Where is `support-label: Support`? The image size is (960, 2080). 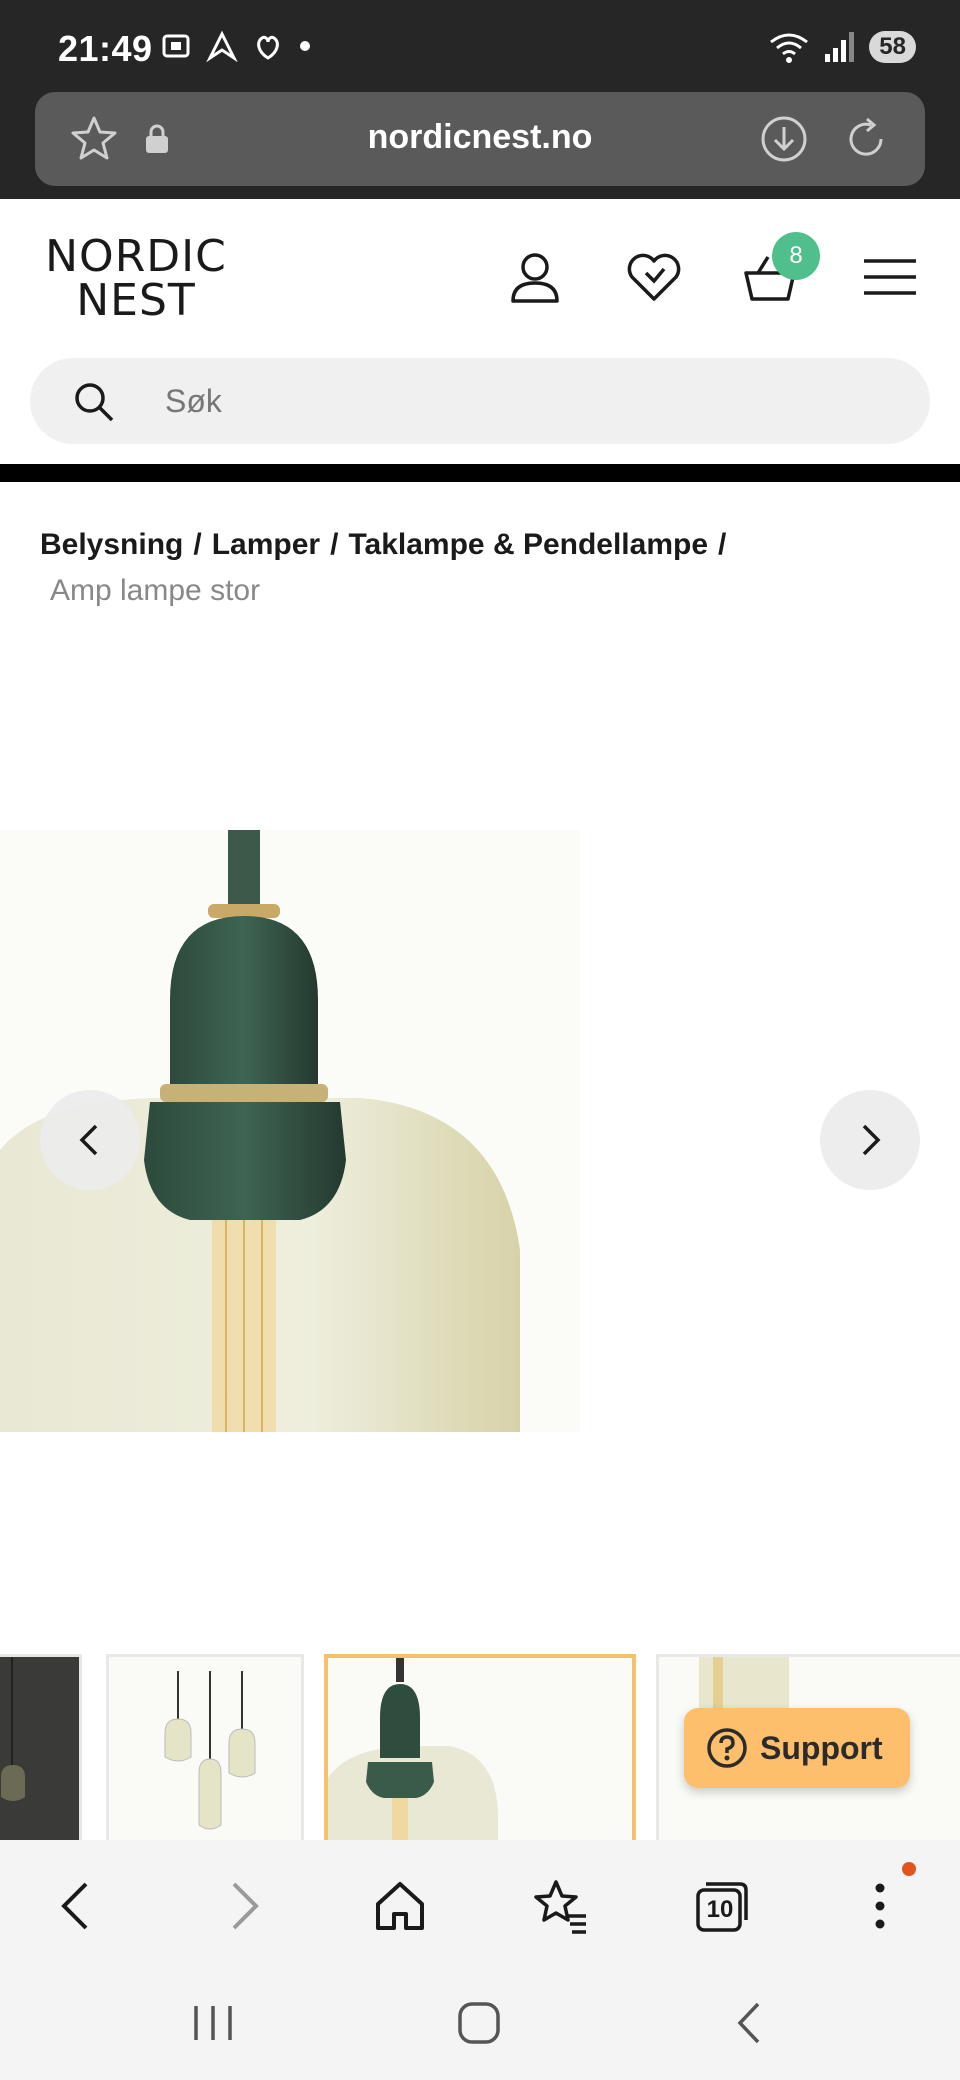 support-label: Support is located at coordinates (821, 1747).